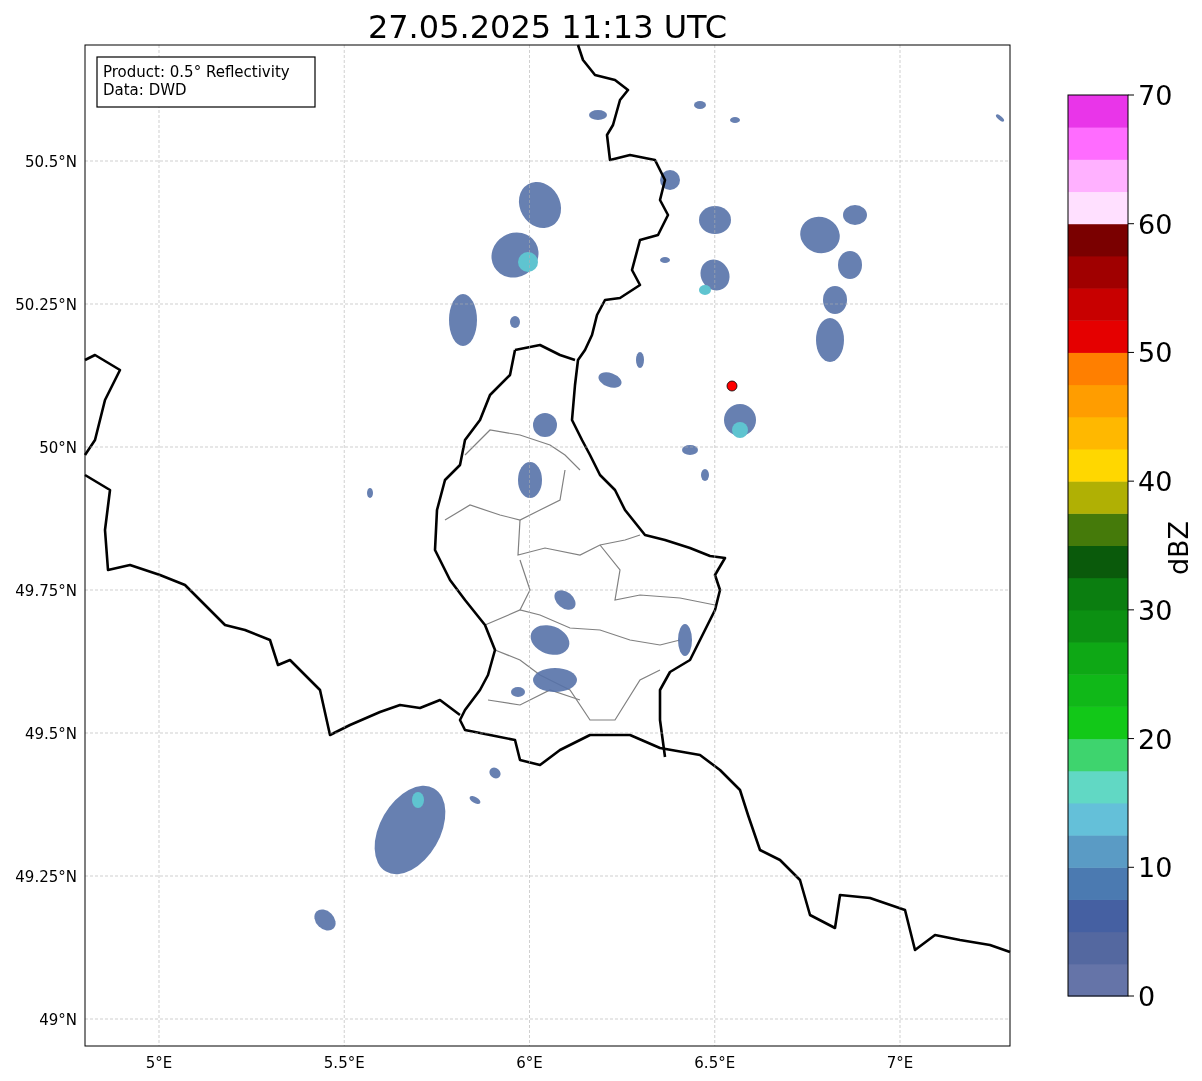 The image size is (1202, 1081). What do you see at coordinates (547, 27) in the screenshot?
I see `chart-title: 27.05.2025 11:13 UTC` at bounding box center [547, 27].